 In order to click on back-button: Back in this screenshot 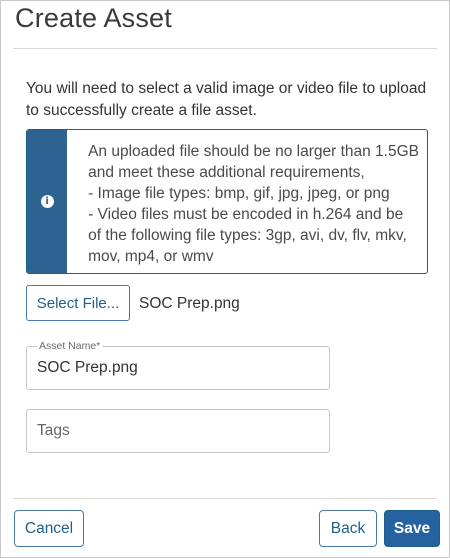, I will do `click(348, 528)`.